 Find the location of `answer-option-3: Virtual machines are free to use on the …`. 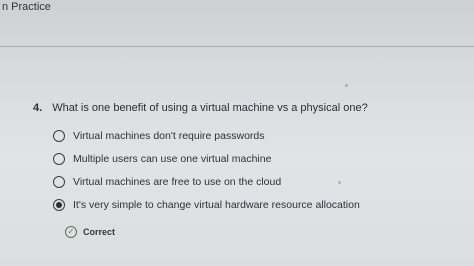

answer-option-3: Virtual machines are free to use on the … is located at coordinates (167, 182).